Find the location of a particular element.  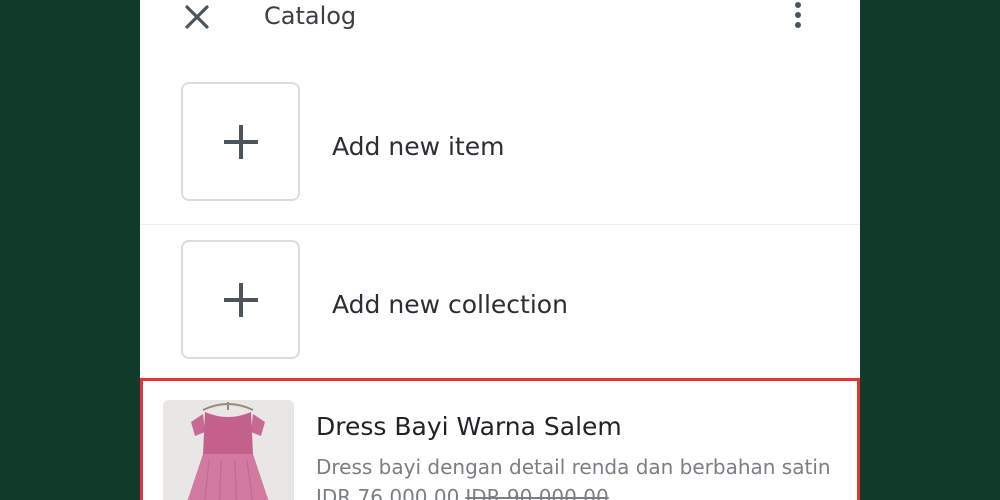

product-thumbnail is located at coordinates (228, 450).